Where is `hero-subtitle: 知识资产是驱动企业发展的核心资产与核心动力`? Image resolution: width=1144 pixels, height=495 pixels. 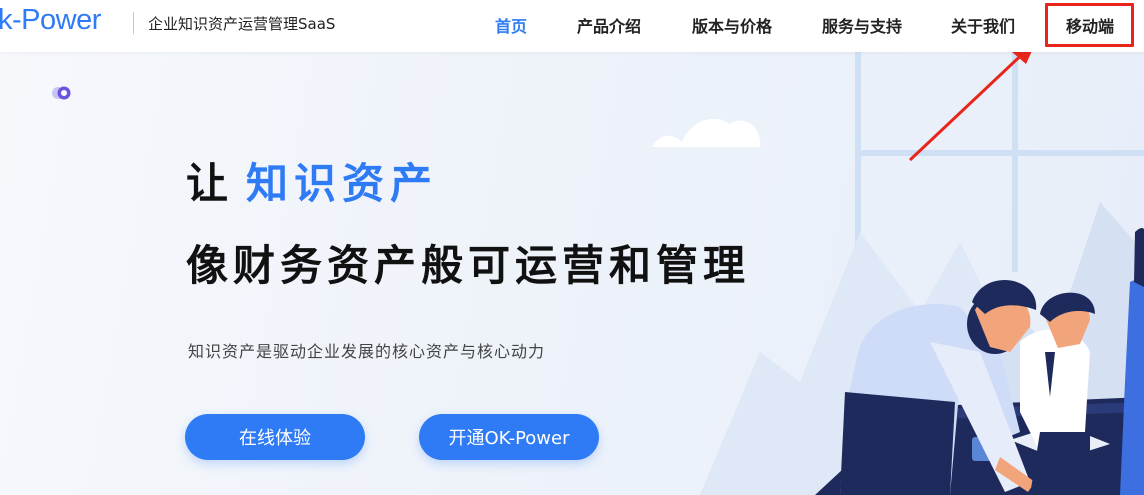 hero-subtitle: 知识资产是驱动企业发展的核心资产与核心动力 is located at coordinates (367, 351).